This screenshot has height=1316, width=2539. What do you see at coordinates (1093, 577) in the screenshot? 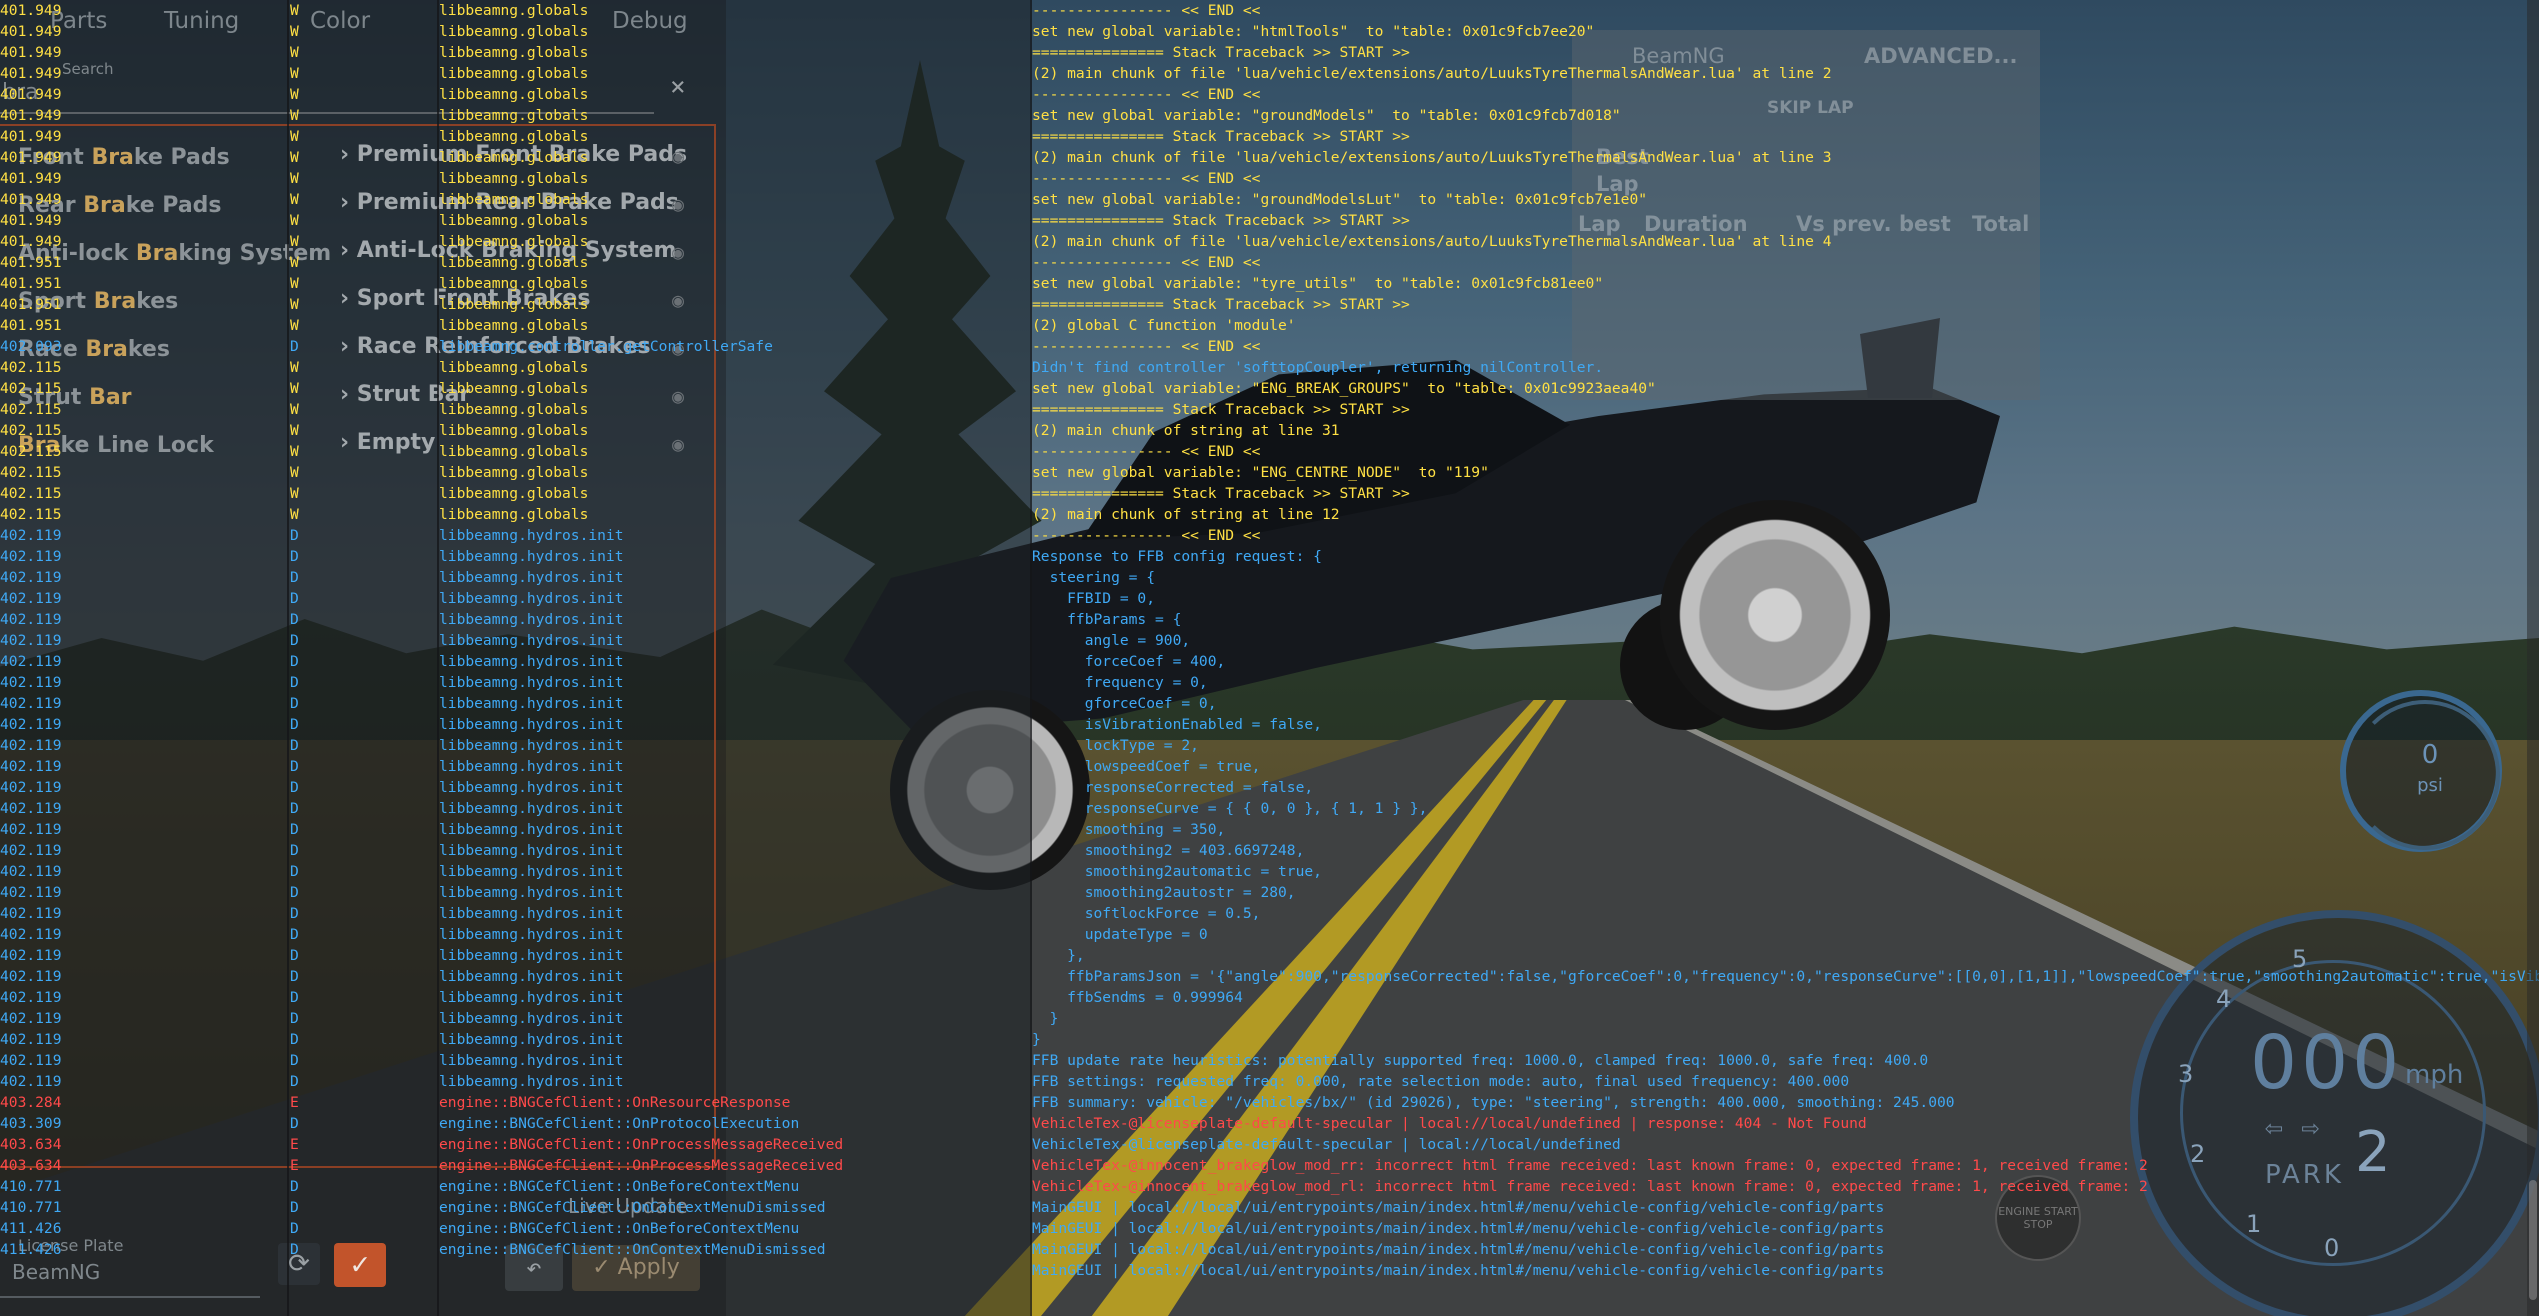
I see `log-message: steering = {` at bounding box center [1093, 577].